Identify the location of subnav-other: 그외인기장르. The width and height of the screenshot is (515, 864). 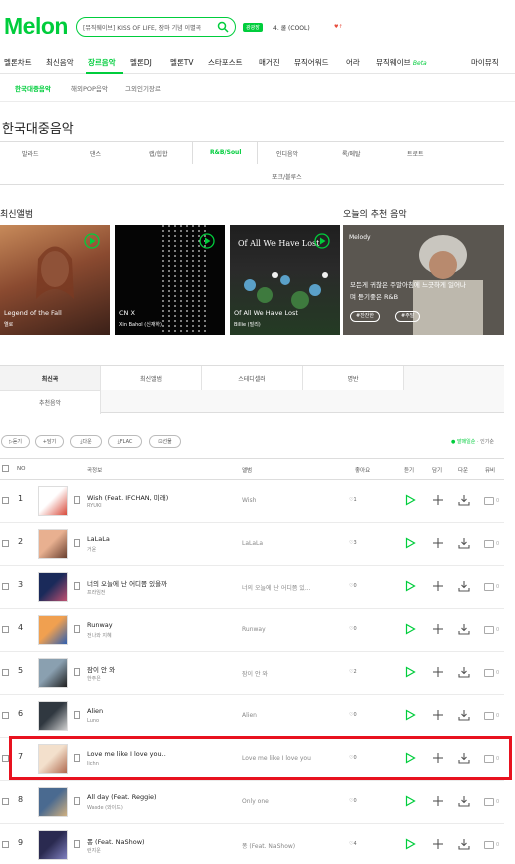
(143, 88).